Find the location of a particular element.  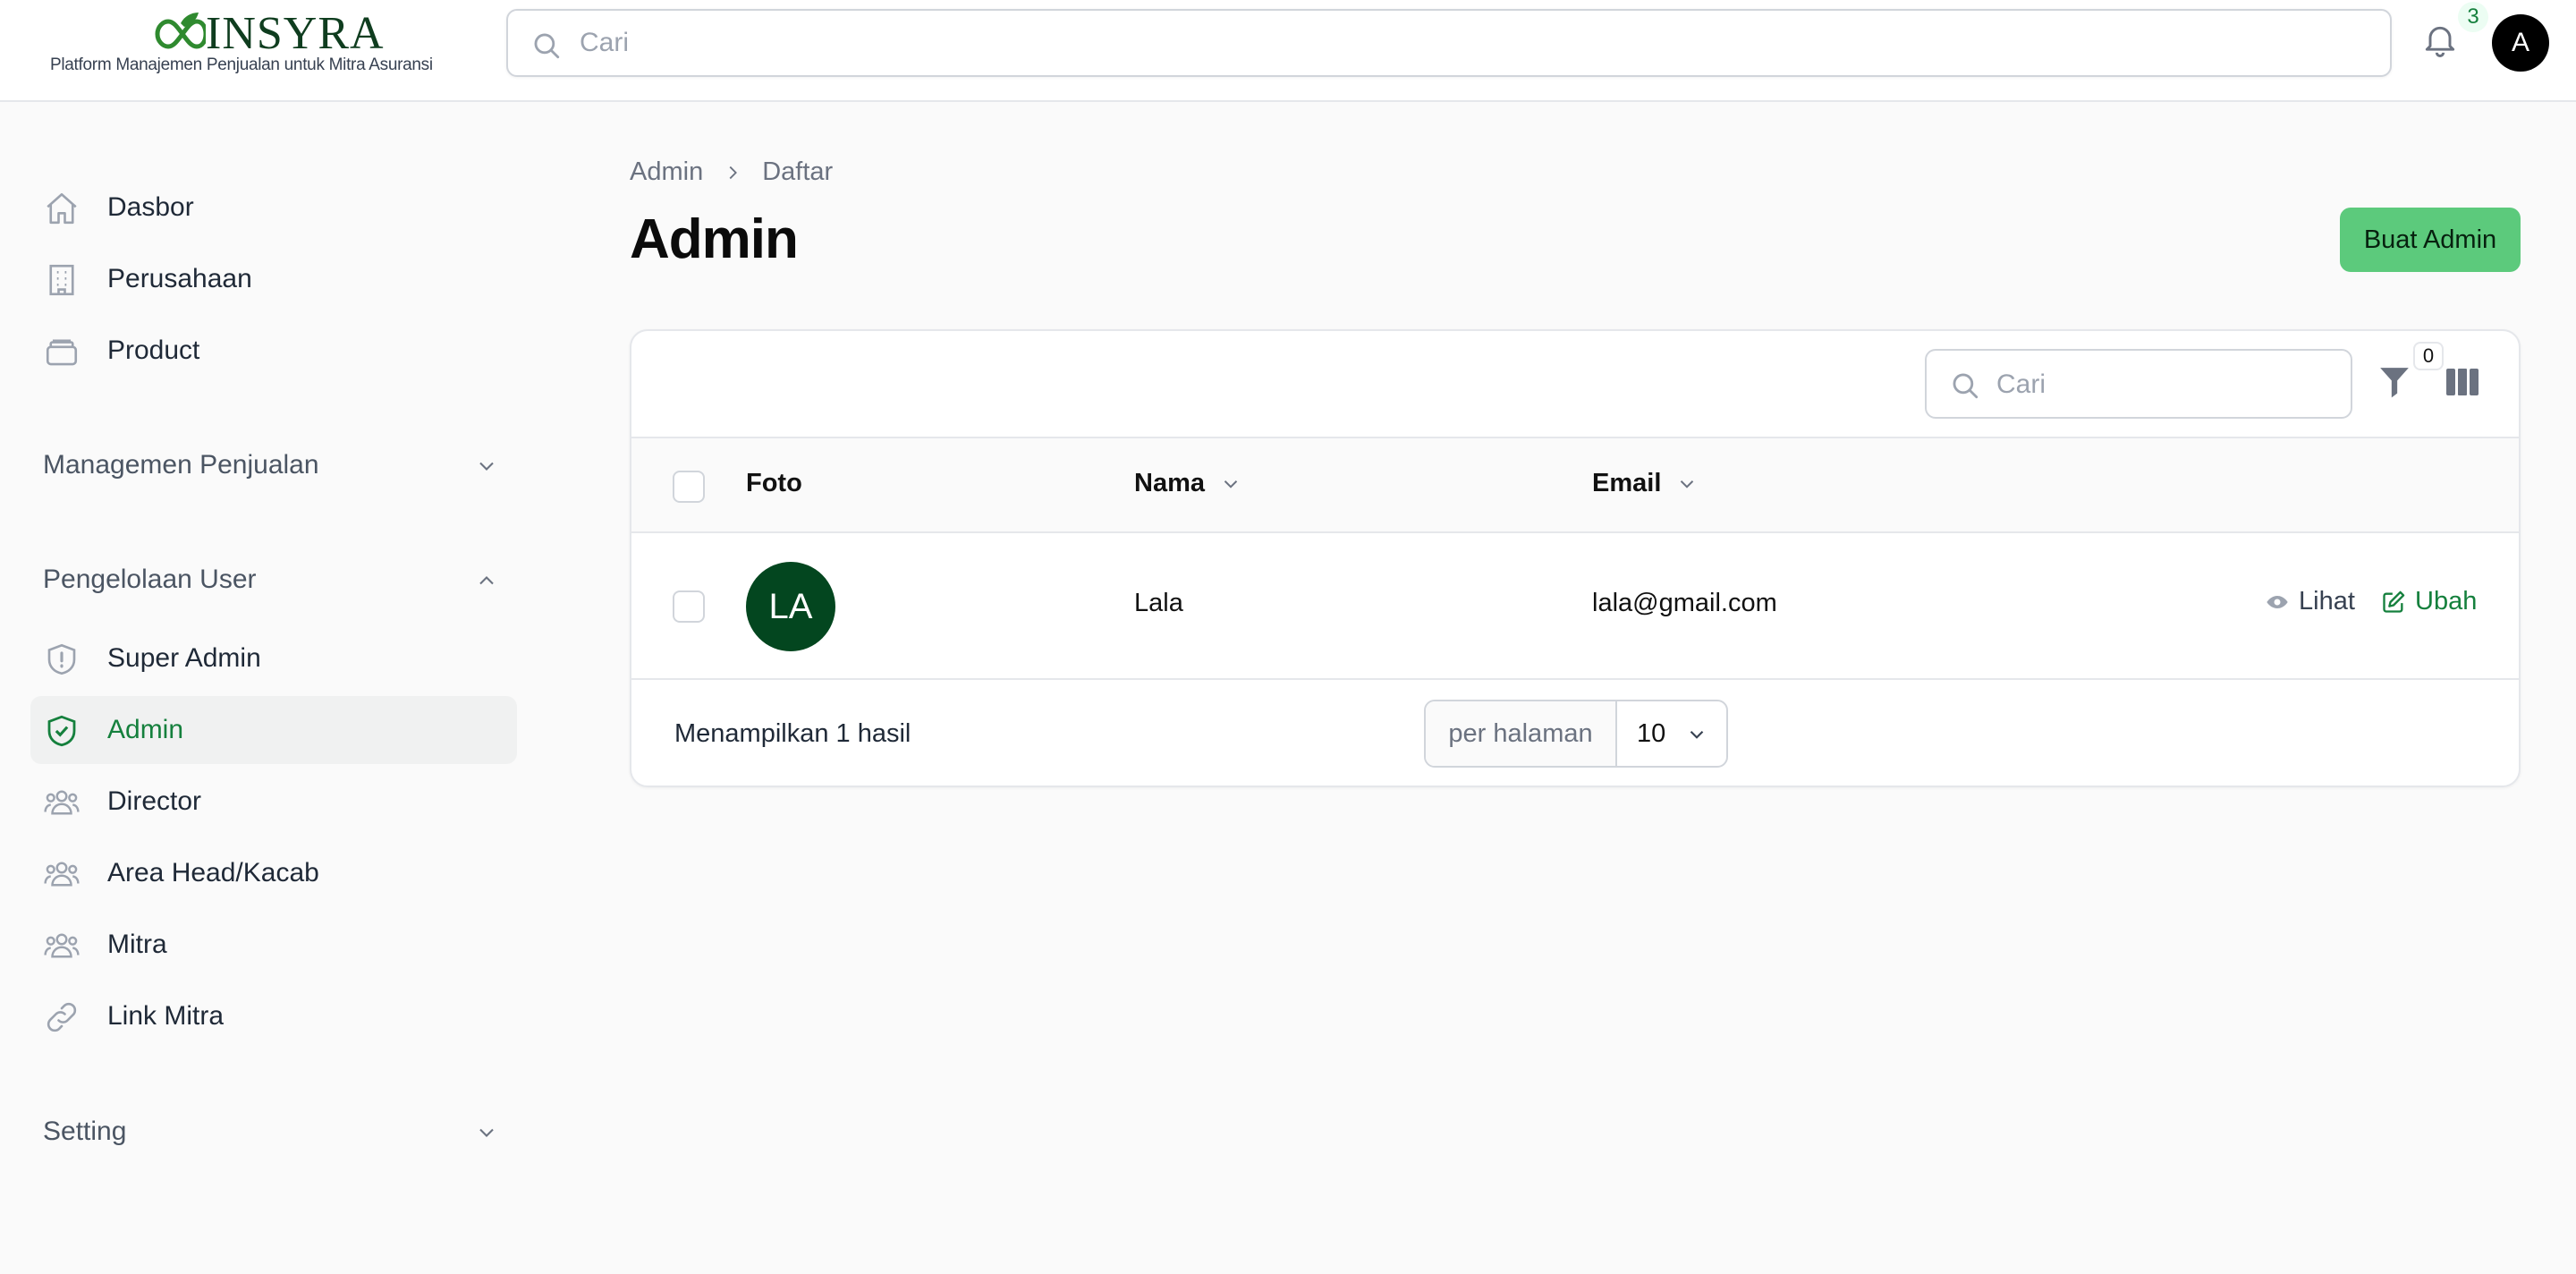

per-page-value: 10 is located at coordinates (1651, 733).